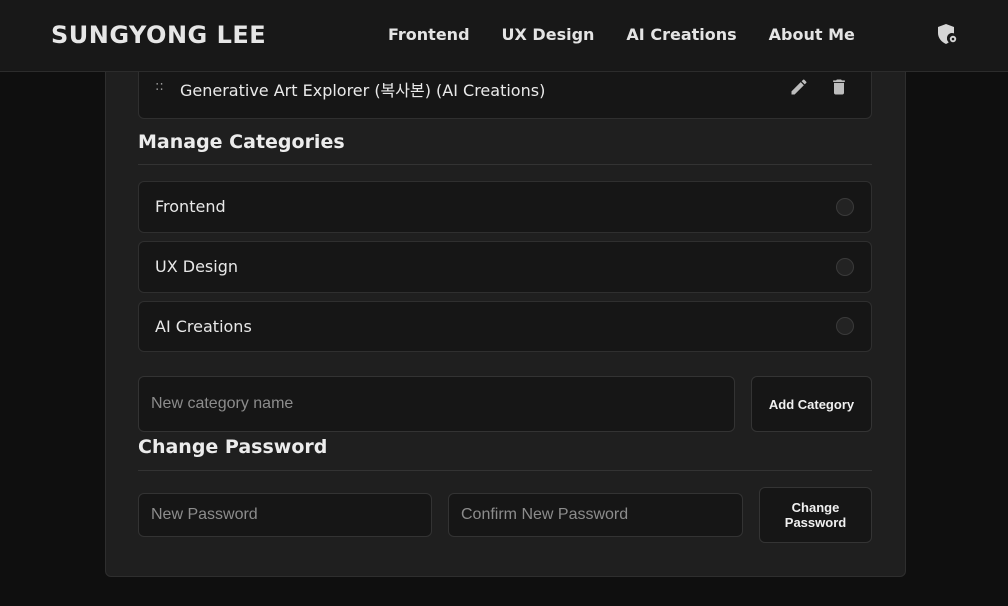 The image size is (1008, 606). Describe the element at coordinates (158, 35) in the screenshot. I see `brand-logo: SUNGYONG LEE` at that location.